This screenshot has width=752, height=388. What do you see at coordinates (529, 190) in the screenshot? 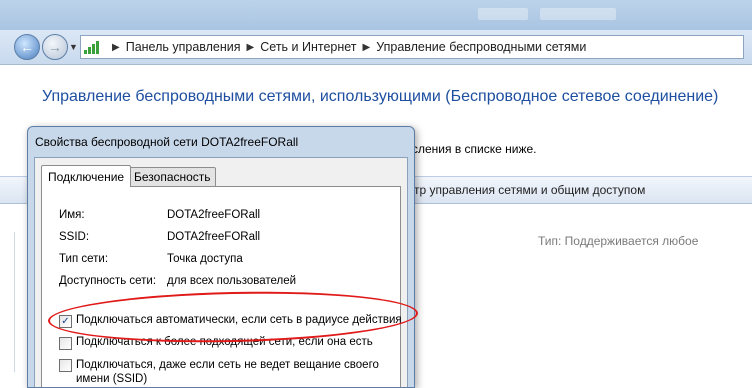
I see `network-center-link: тр управления сетями и общим доступом` at bounding box center [529, 190].